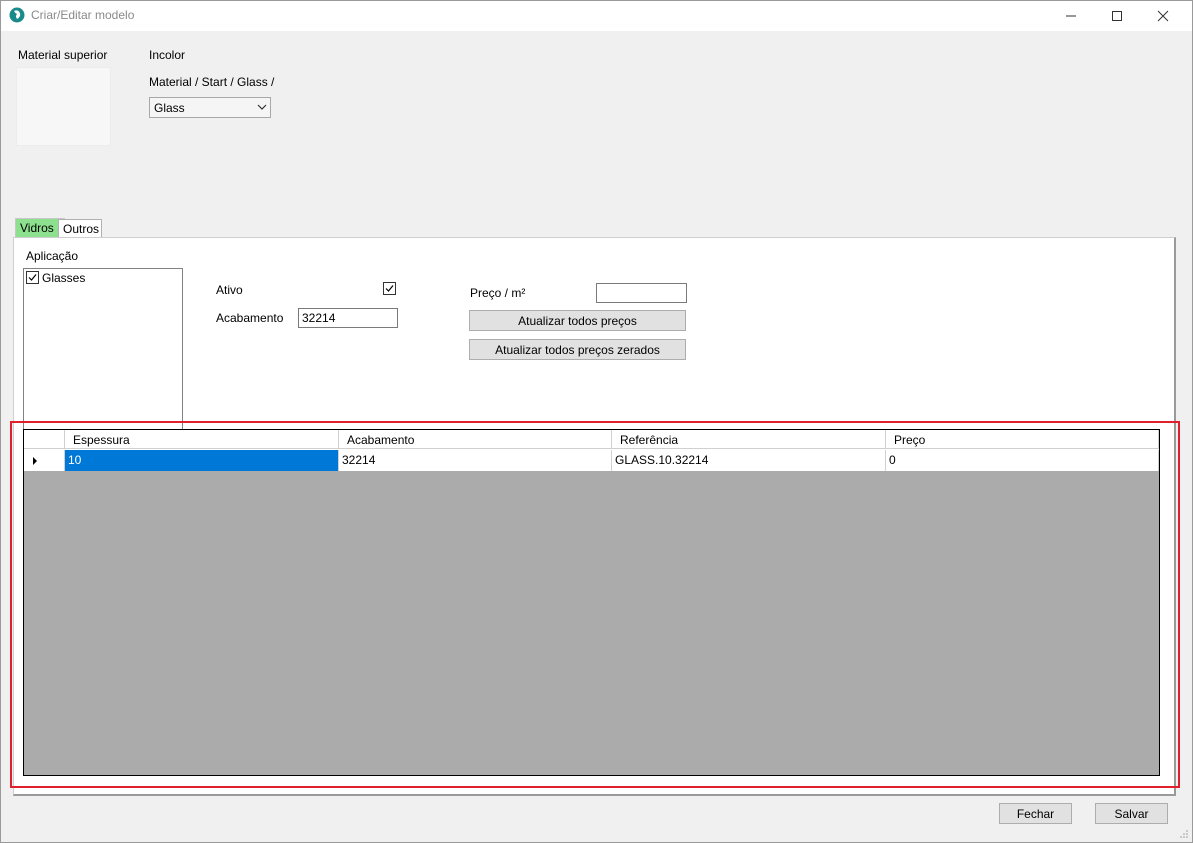 Image resolution: width=1193 pixels, height=843 pixels. Describe the element at coordinates (641, 293) in the screenshot. I see `preco-m2-input` at that location.